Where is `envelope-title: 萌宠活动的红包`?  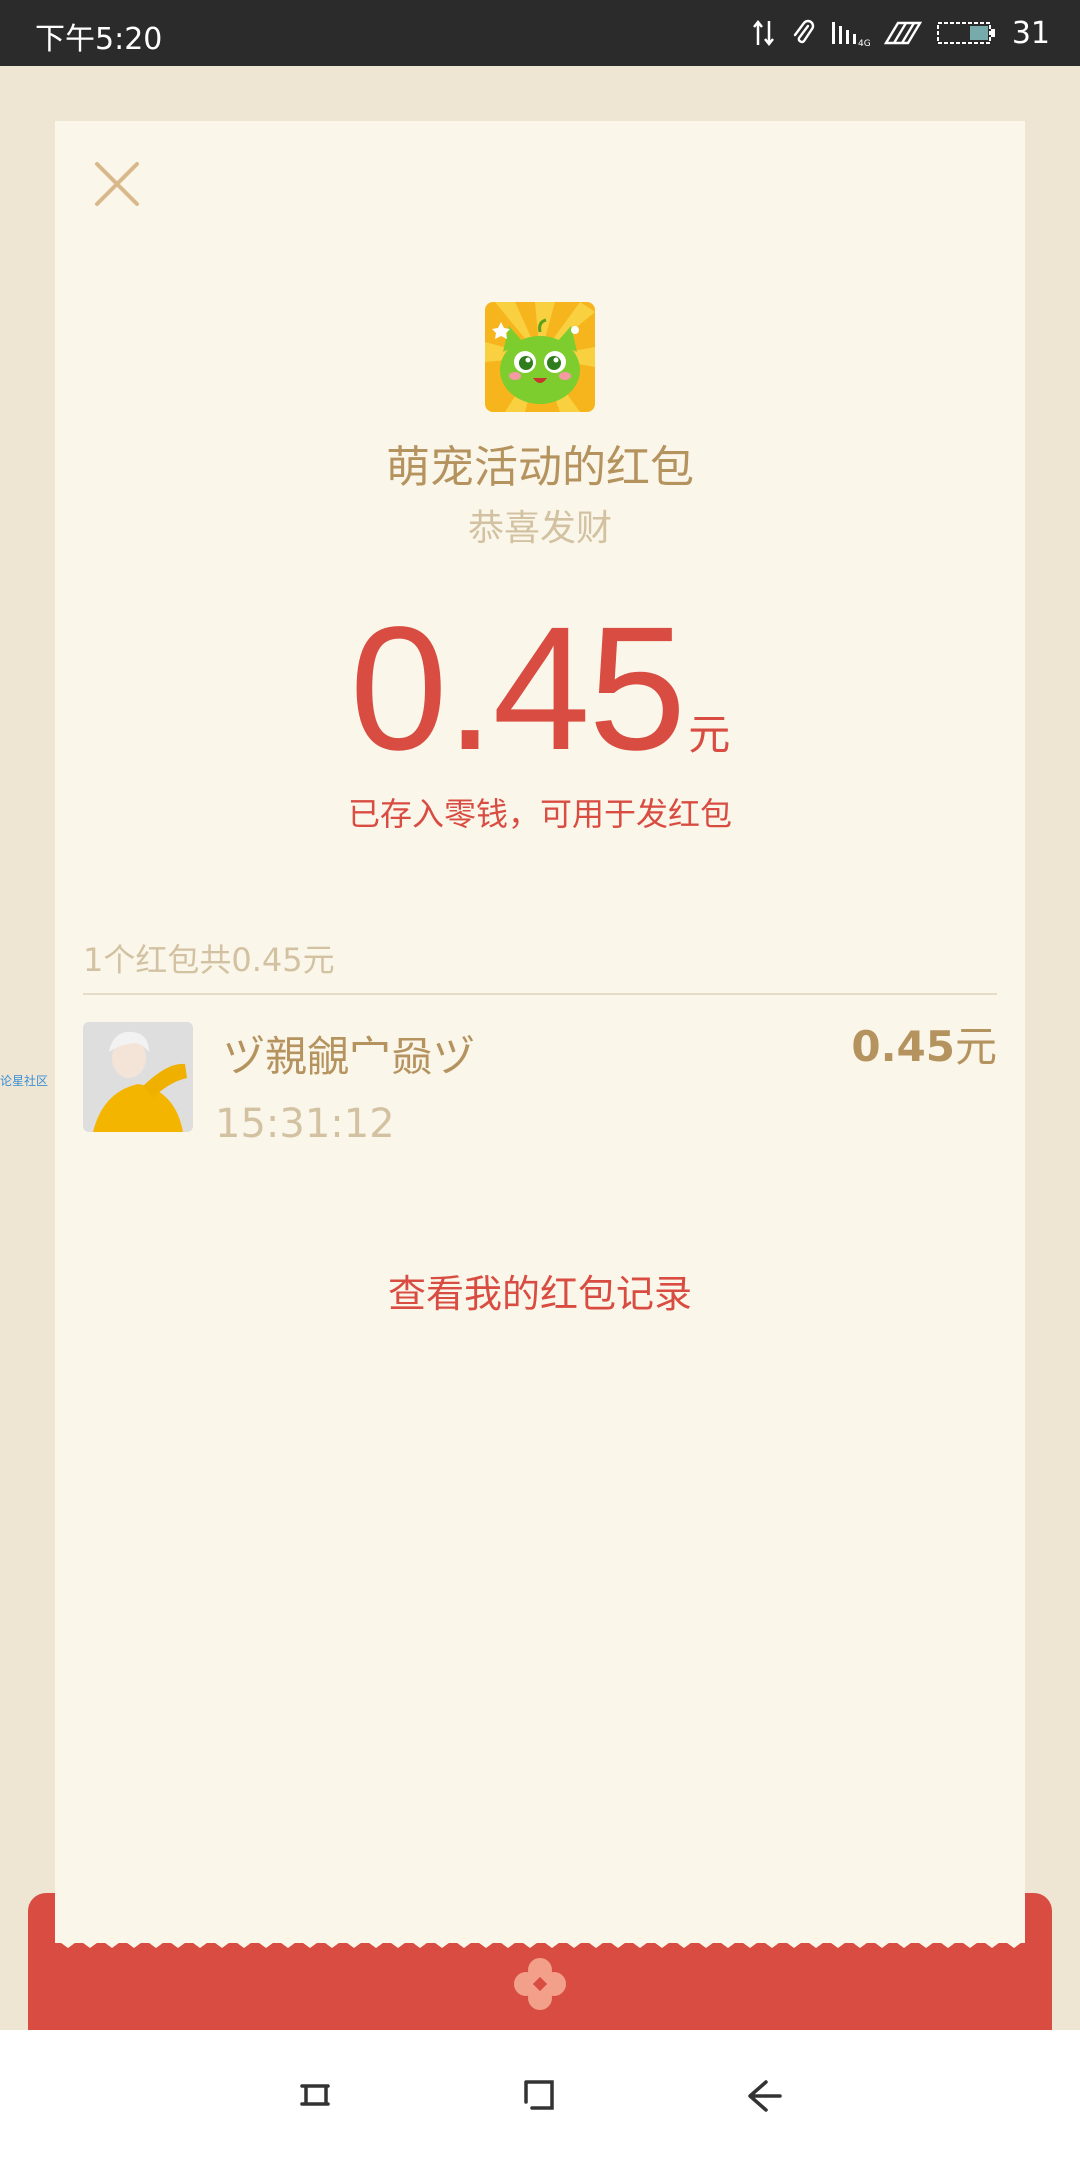 envelope-title: 萌宠活动的红包 is located at coordinates (540, 467).